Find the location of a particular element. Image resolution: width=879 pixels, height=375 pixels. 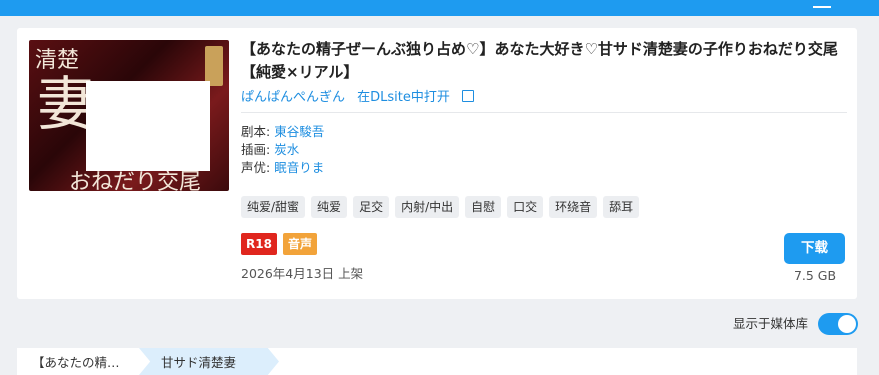

breadcrumb-active-label: 甘サド清楚妻 is located at coordinates (199, 362).